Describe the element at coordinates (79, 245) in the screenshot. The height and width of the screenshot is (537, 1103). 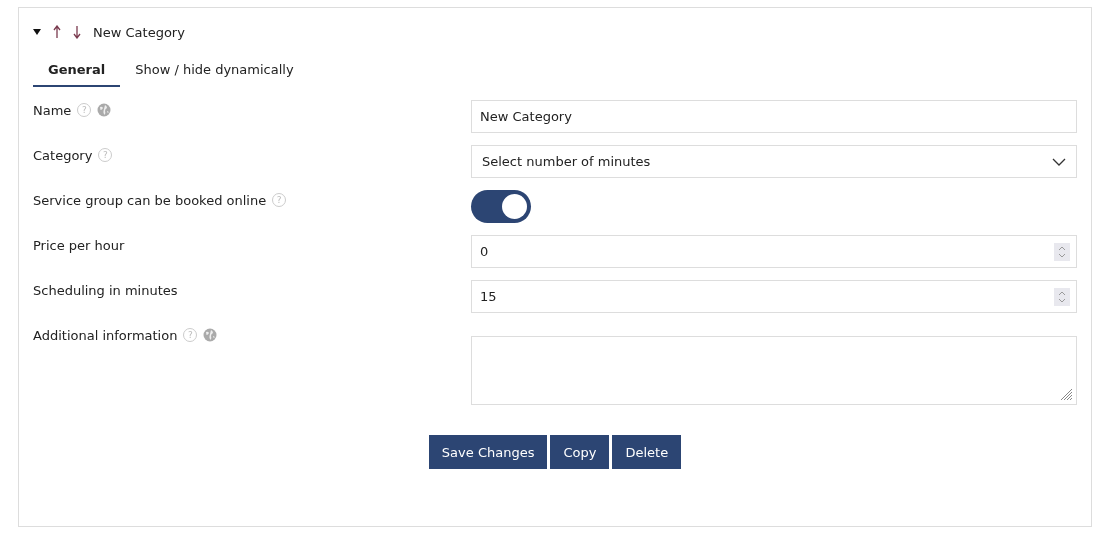
I see `field-label: Price per hour` at that location.